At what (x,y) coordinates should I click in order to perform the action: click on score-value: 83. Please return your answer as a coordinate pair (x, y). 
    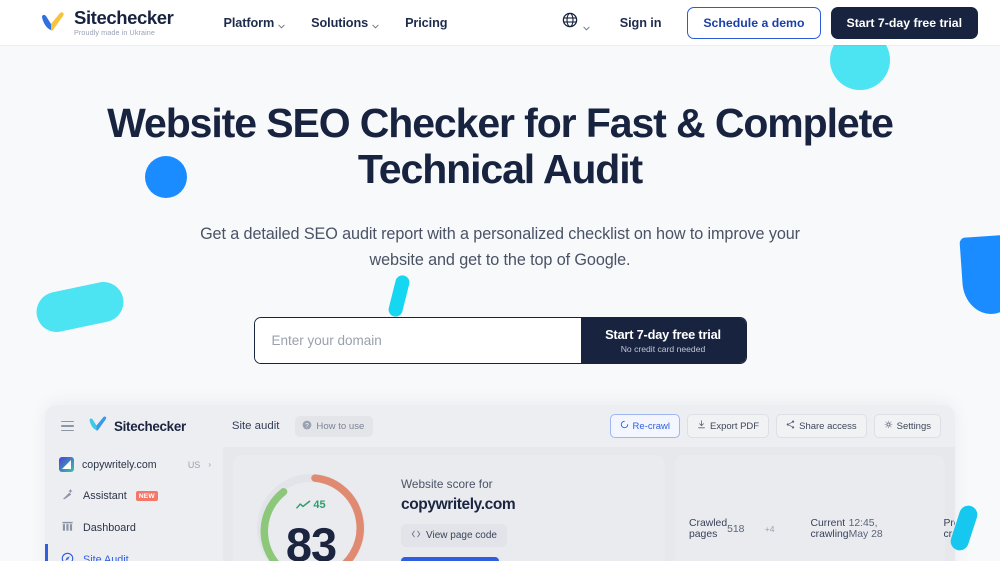
    Looking at the image, I should click on (311, 539).